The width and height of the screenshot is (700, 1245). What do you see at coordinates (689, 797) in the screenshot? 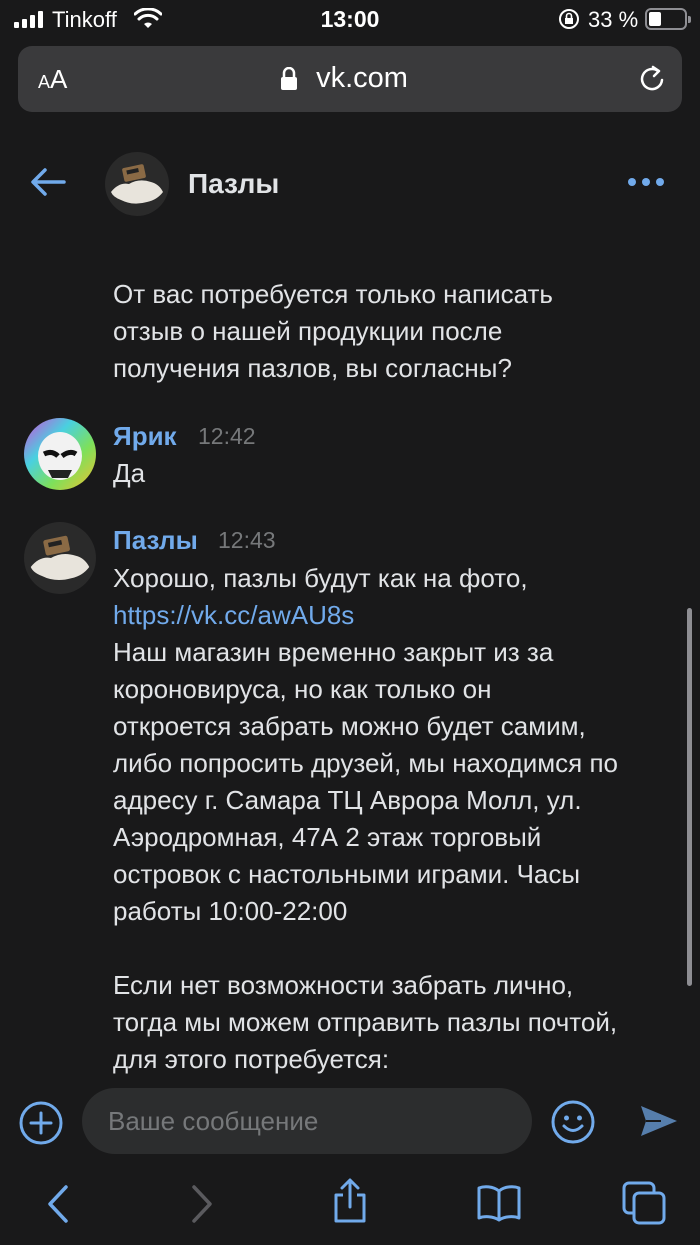
I see `scrollbar` at bounding box center [689, 797].